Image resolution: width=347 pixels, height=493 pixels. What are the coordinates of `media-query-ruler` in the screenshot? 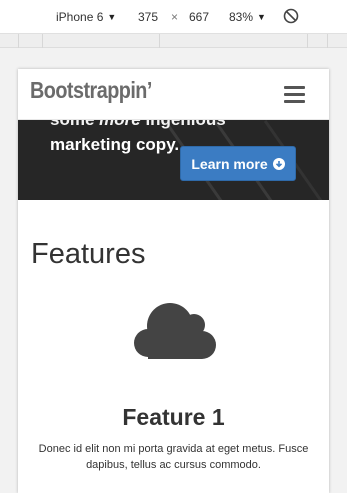 It's located at (173, 41).